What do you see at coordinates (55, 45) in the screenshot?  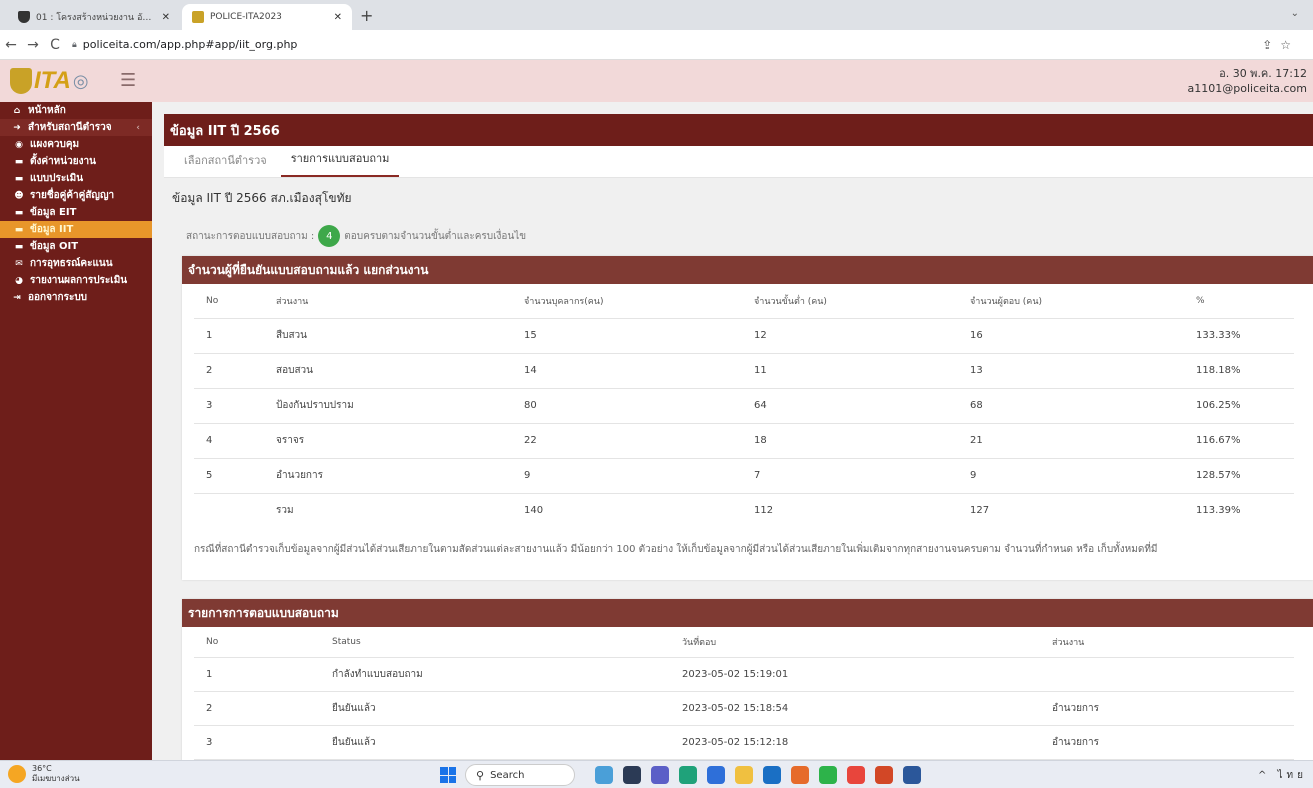 I see `reload-button: C` at bounding box center [55, 45].